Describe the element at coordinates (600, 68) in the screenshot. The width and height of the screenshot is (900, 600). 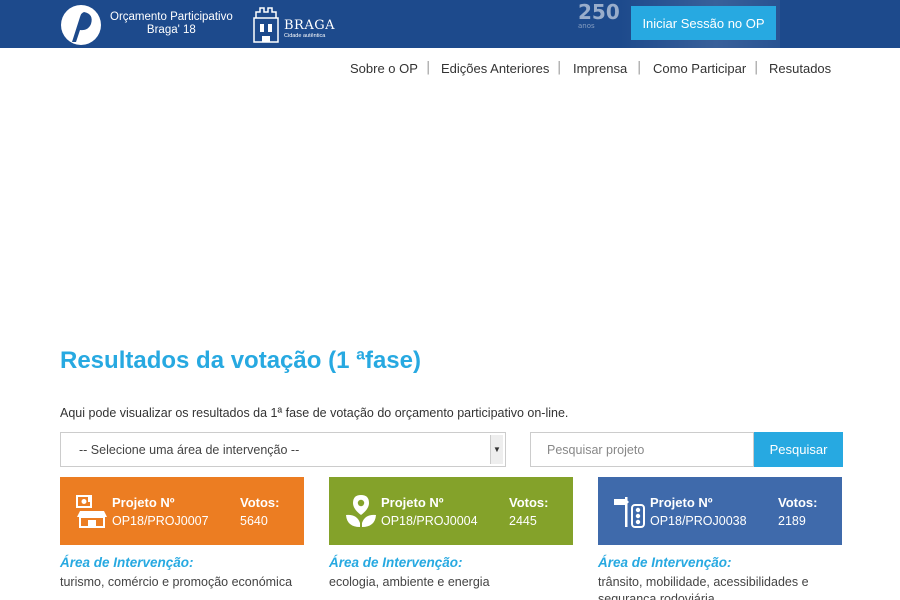
I see `nav-item-imprensa: Imprensa` at that location.